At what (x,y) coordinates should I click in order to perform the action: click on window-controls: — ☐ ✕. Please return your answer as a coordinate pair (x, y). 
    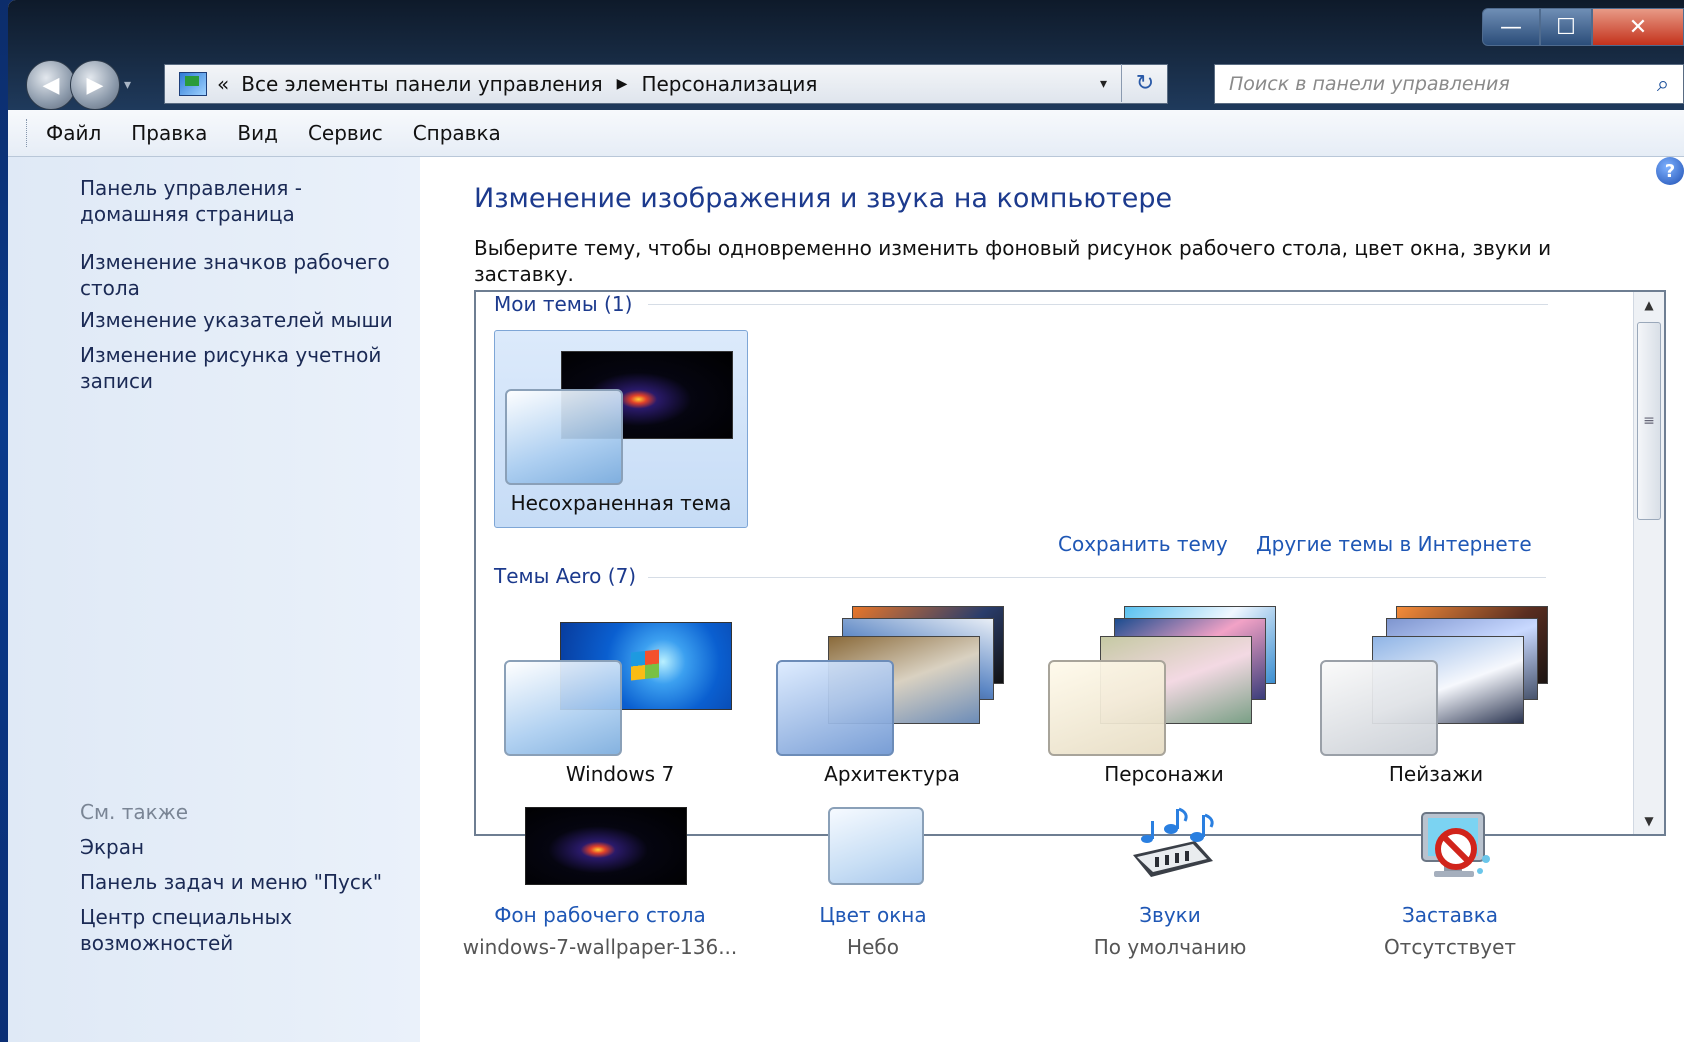
    Looking at the image, I should click on (1583, 27).